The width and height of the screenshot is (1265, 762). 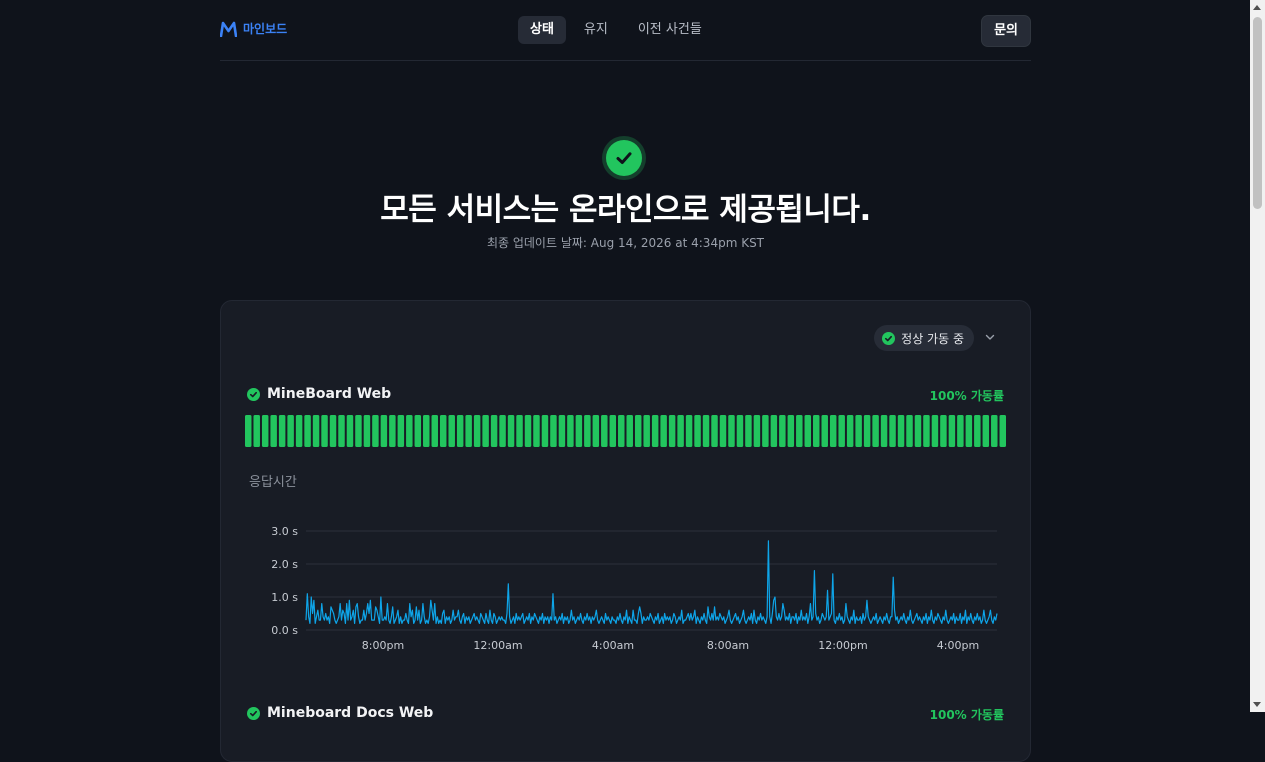 What do you see at coordinates (1257, 113) in the screenshot?
I see `scrollbar-thumb` at bounding box center [1257, 113].